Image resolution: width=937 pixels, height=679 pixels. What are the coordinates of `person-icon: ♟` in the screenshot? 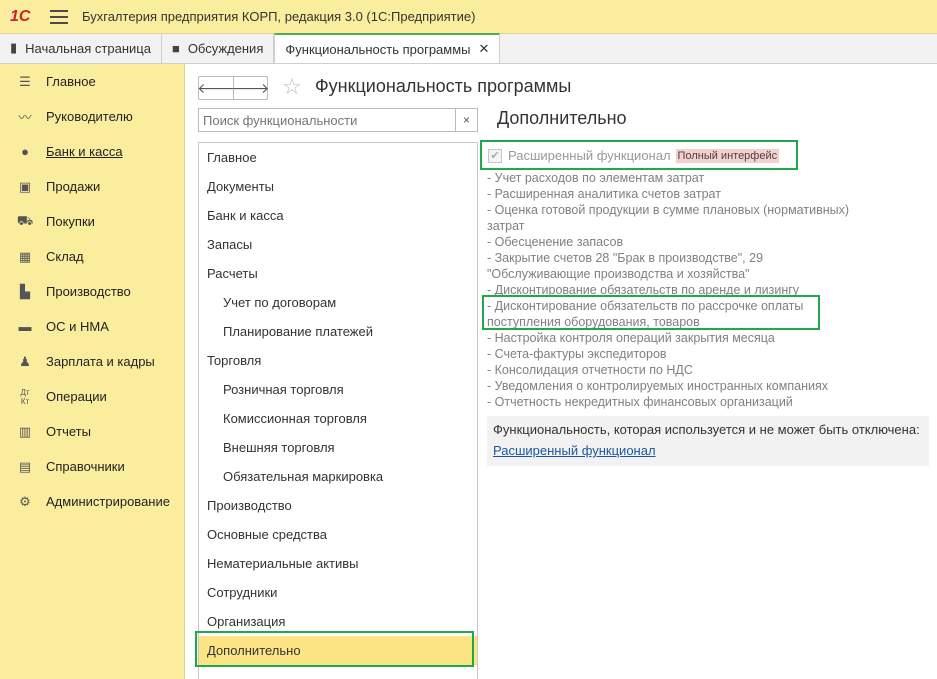 It's located at (25, 361).